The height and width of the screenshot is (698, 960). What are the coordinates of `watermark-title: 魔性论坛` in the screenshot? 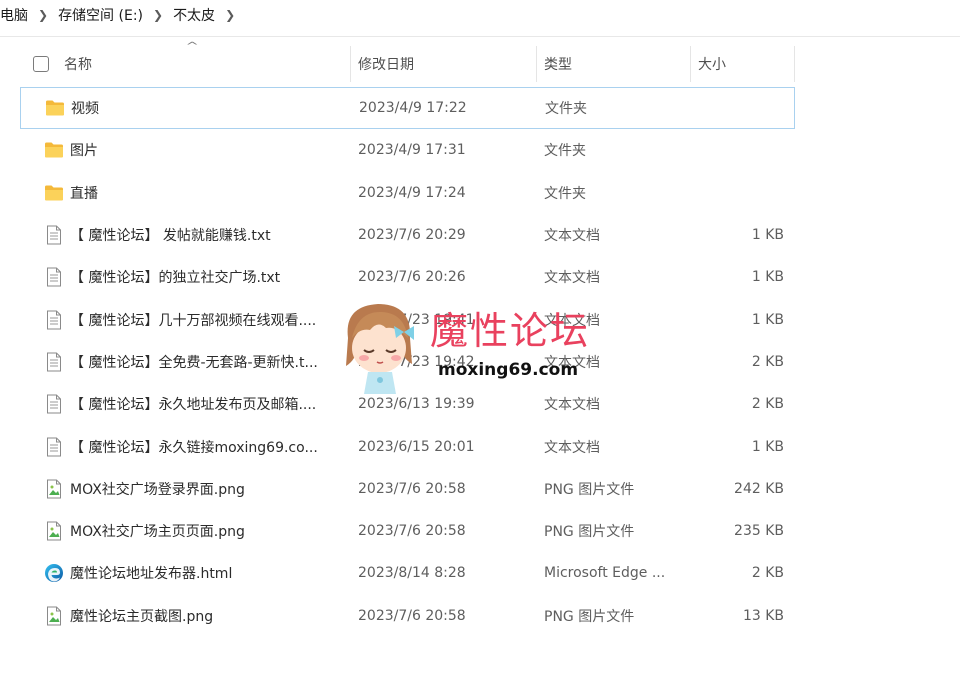 It's located at (510, 331).